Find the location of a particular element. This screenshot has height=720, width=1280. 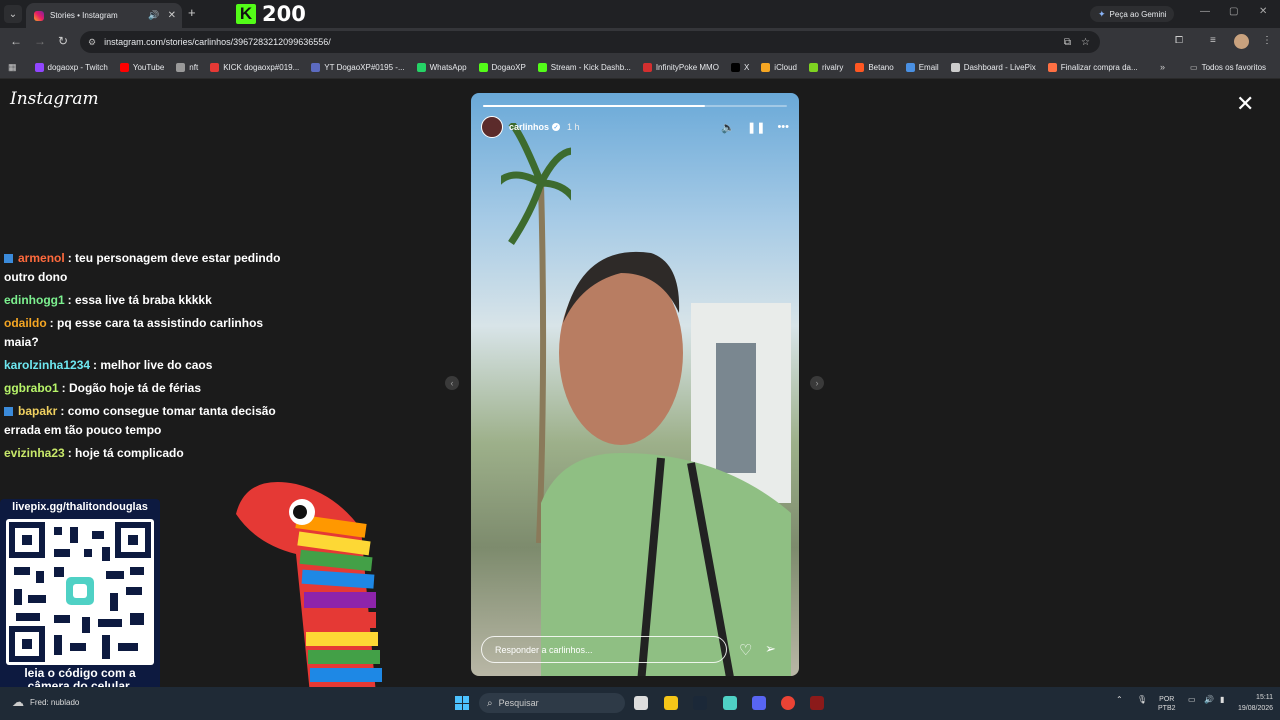

tab-close-icon: ✕ is located at coordinates (172, 15).